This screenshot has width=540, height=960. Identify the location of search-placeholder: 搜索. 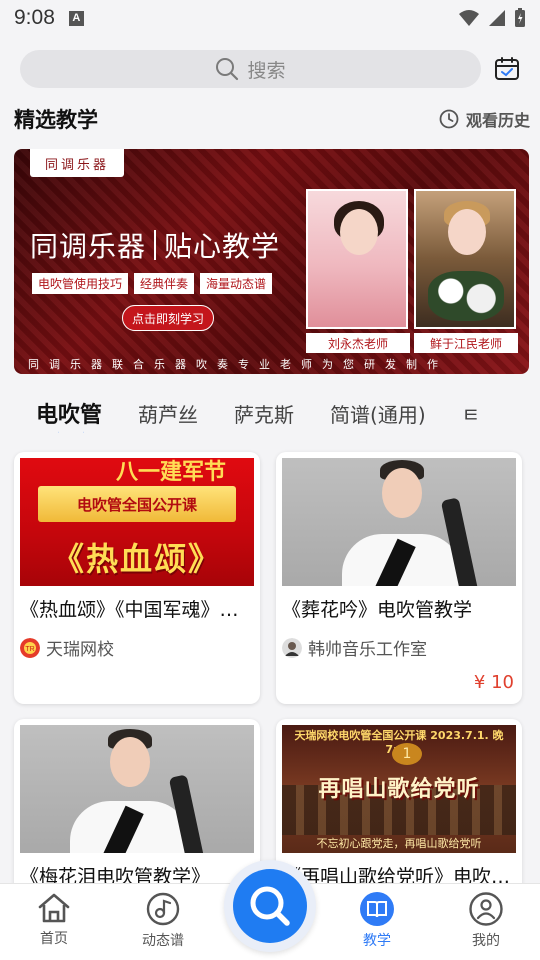
(266, 70).